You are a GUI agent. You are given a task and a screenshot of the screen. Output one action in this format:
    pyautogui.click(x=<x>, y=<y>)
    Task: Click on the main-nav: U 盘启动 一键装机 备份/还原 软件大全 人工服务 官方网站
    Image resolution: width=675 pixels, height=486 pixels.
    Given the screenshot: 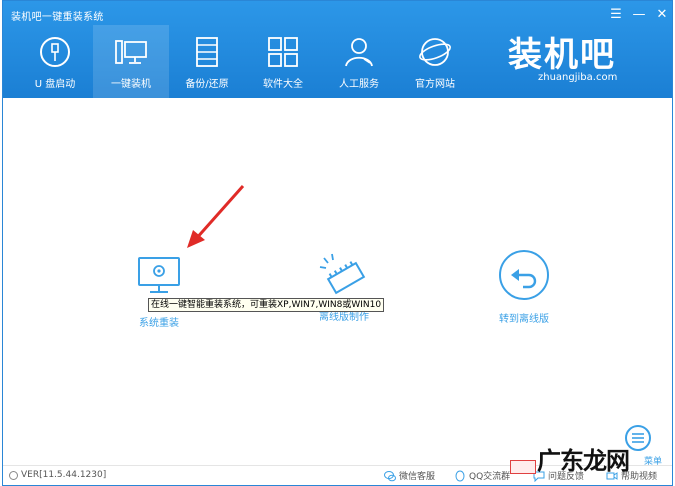 What is the action you would take?
    pyautogui.click(x=245, y=61)
    